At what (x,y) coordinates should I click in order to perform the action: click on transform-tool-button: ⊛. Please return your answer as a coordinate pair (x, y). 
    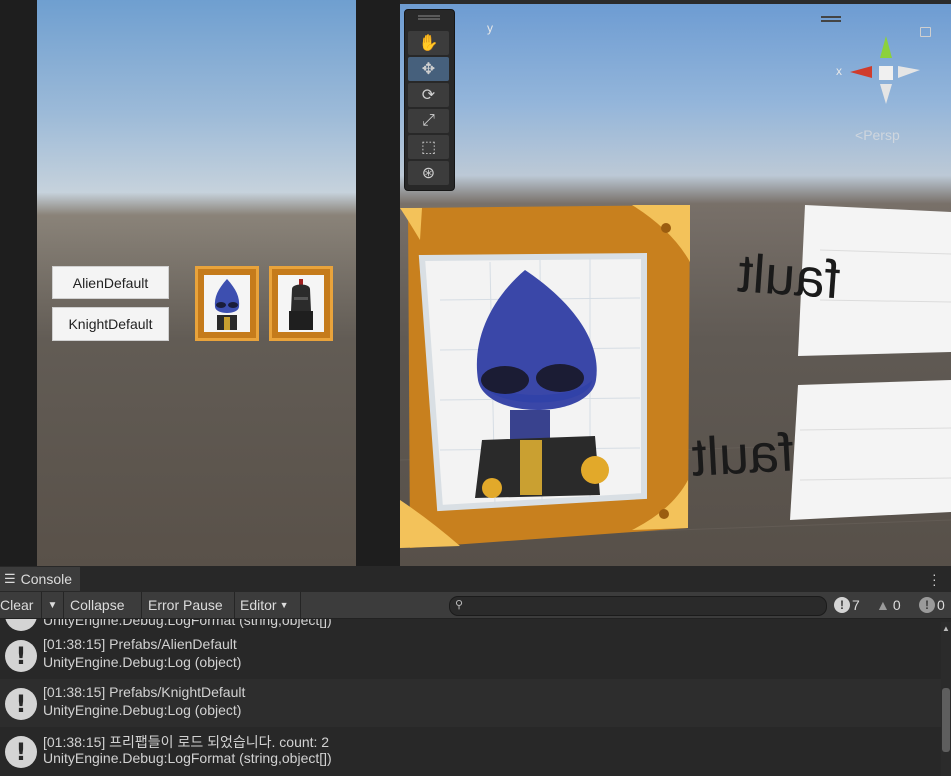
    Looking at the image, I should click on (428, 173).